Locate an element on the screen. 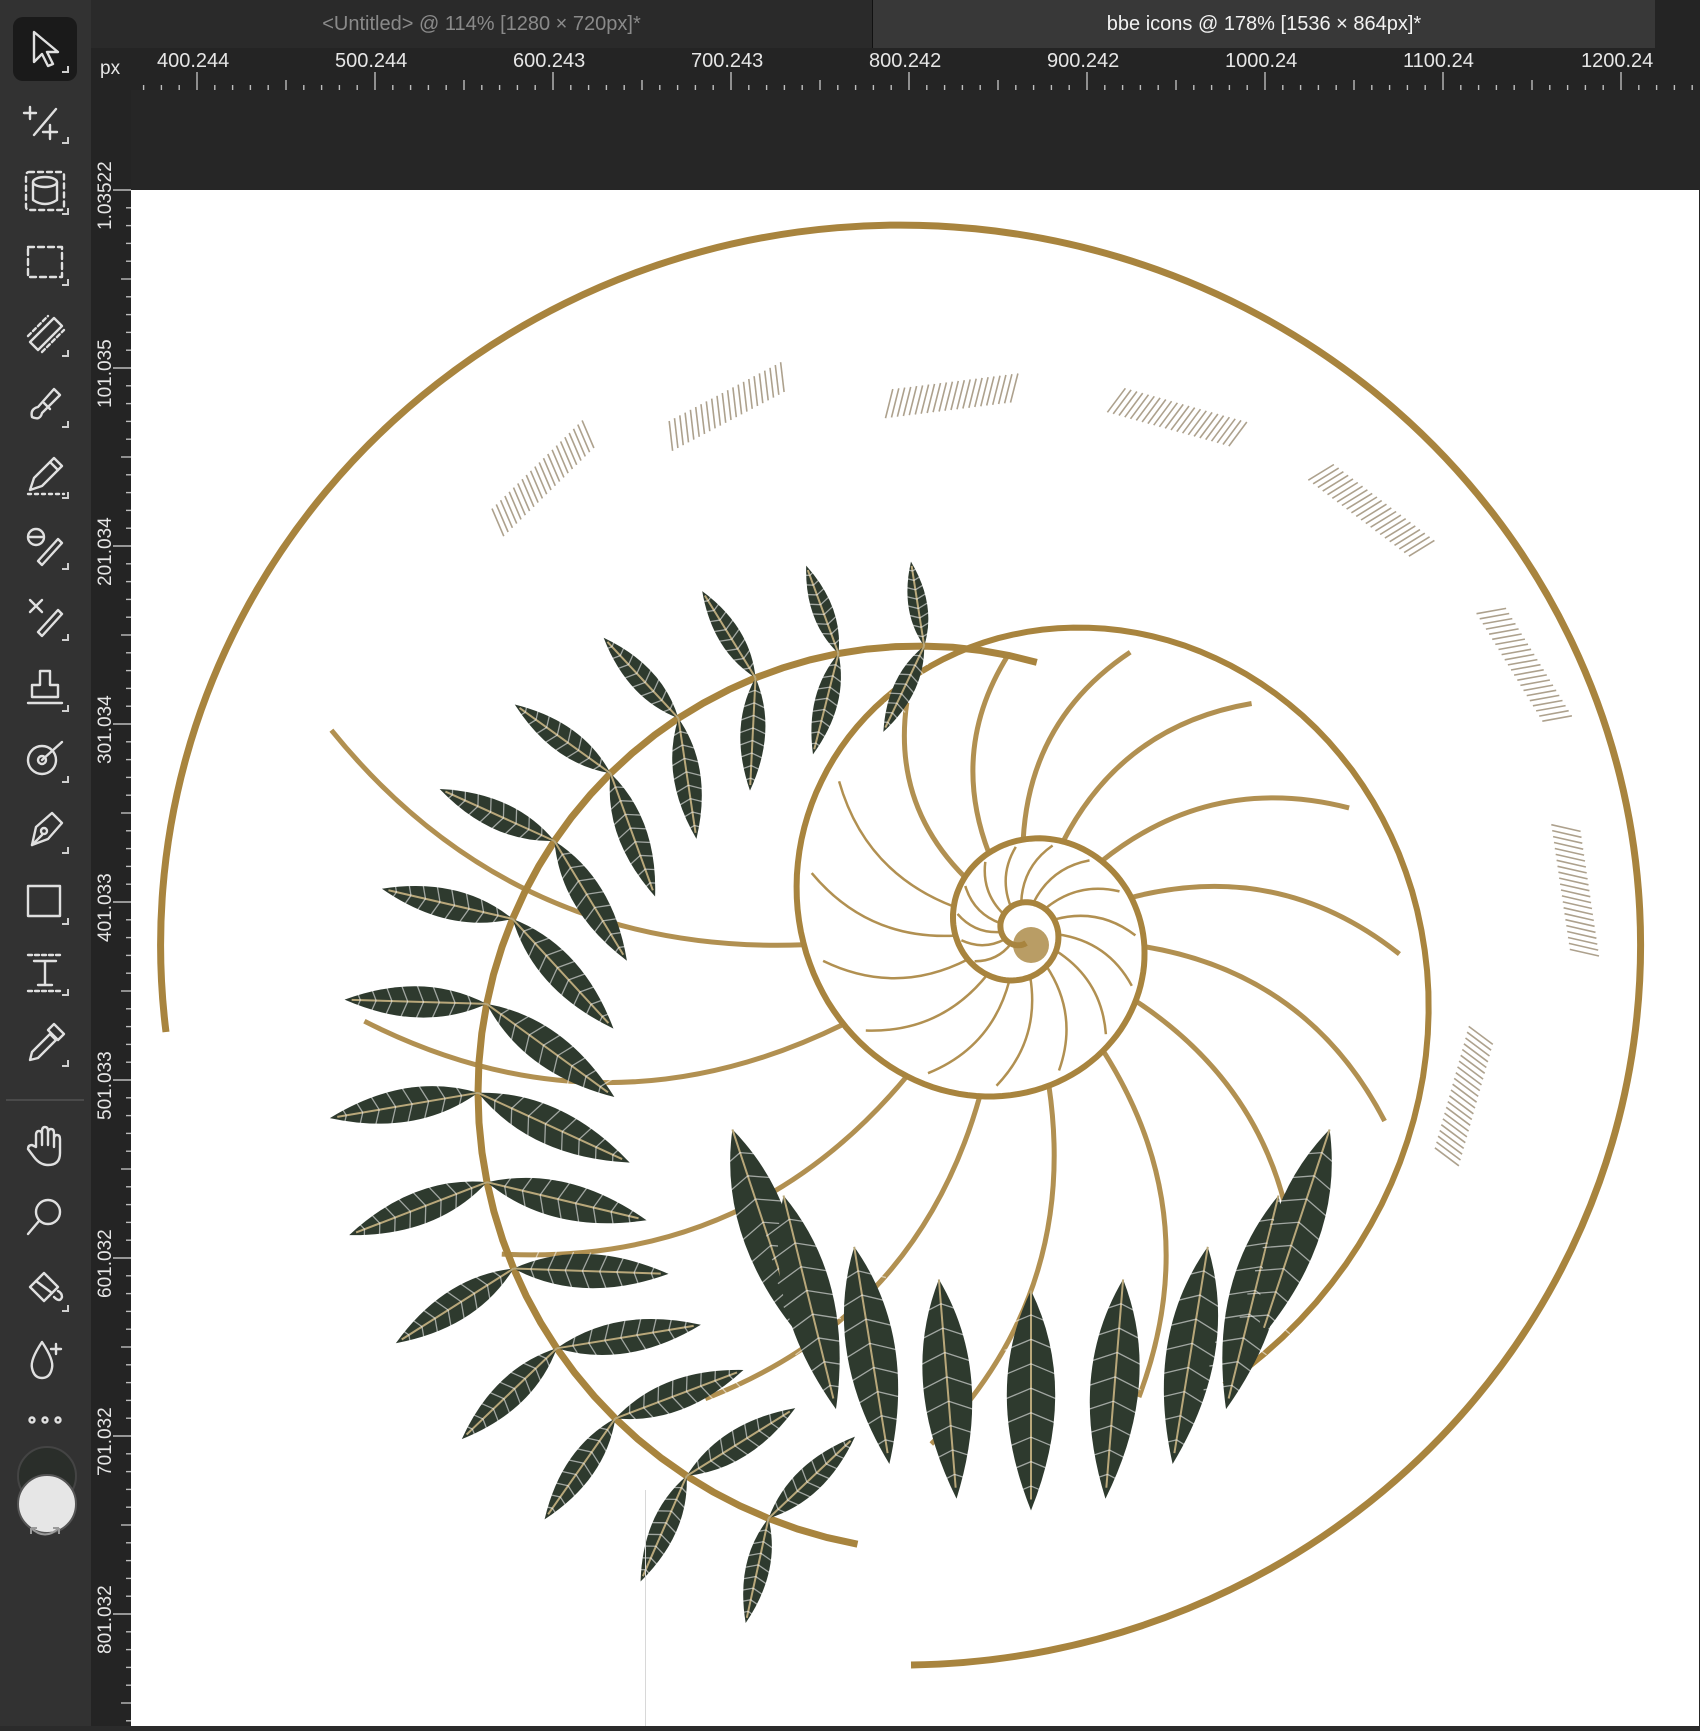 Image resolution: width=1700 pixels, height=1731 pixels. tab-untitled: <Untitled> @ 114% [1280 × 720px]* is located at coordinates (482, 24).